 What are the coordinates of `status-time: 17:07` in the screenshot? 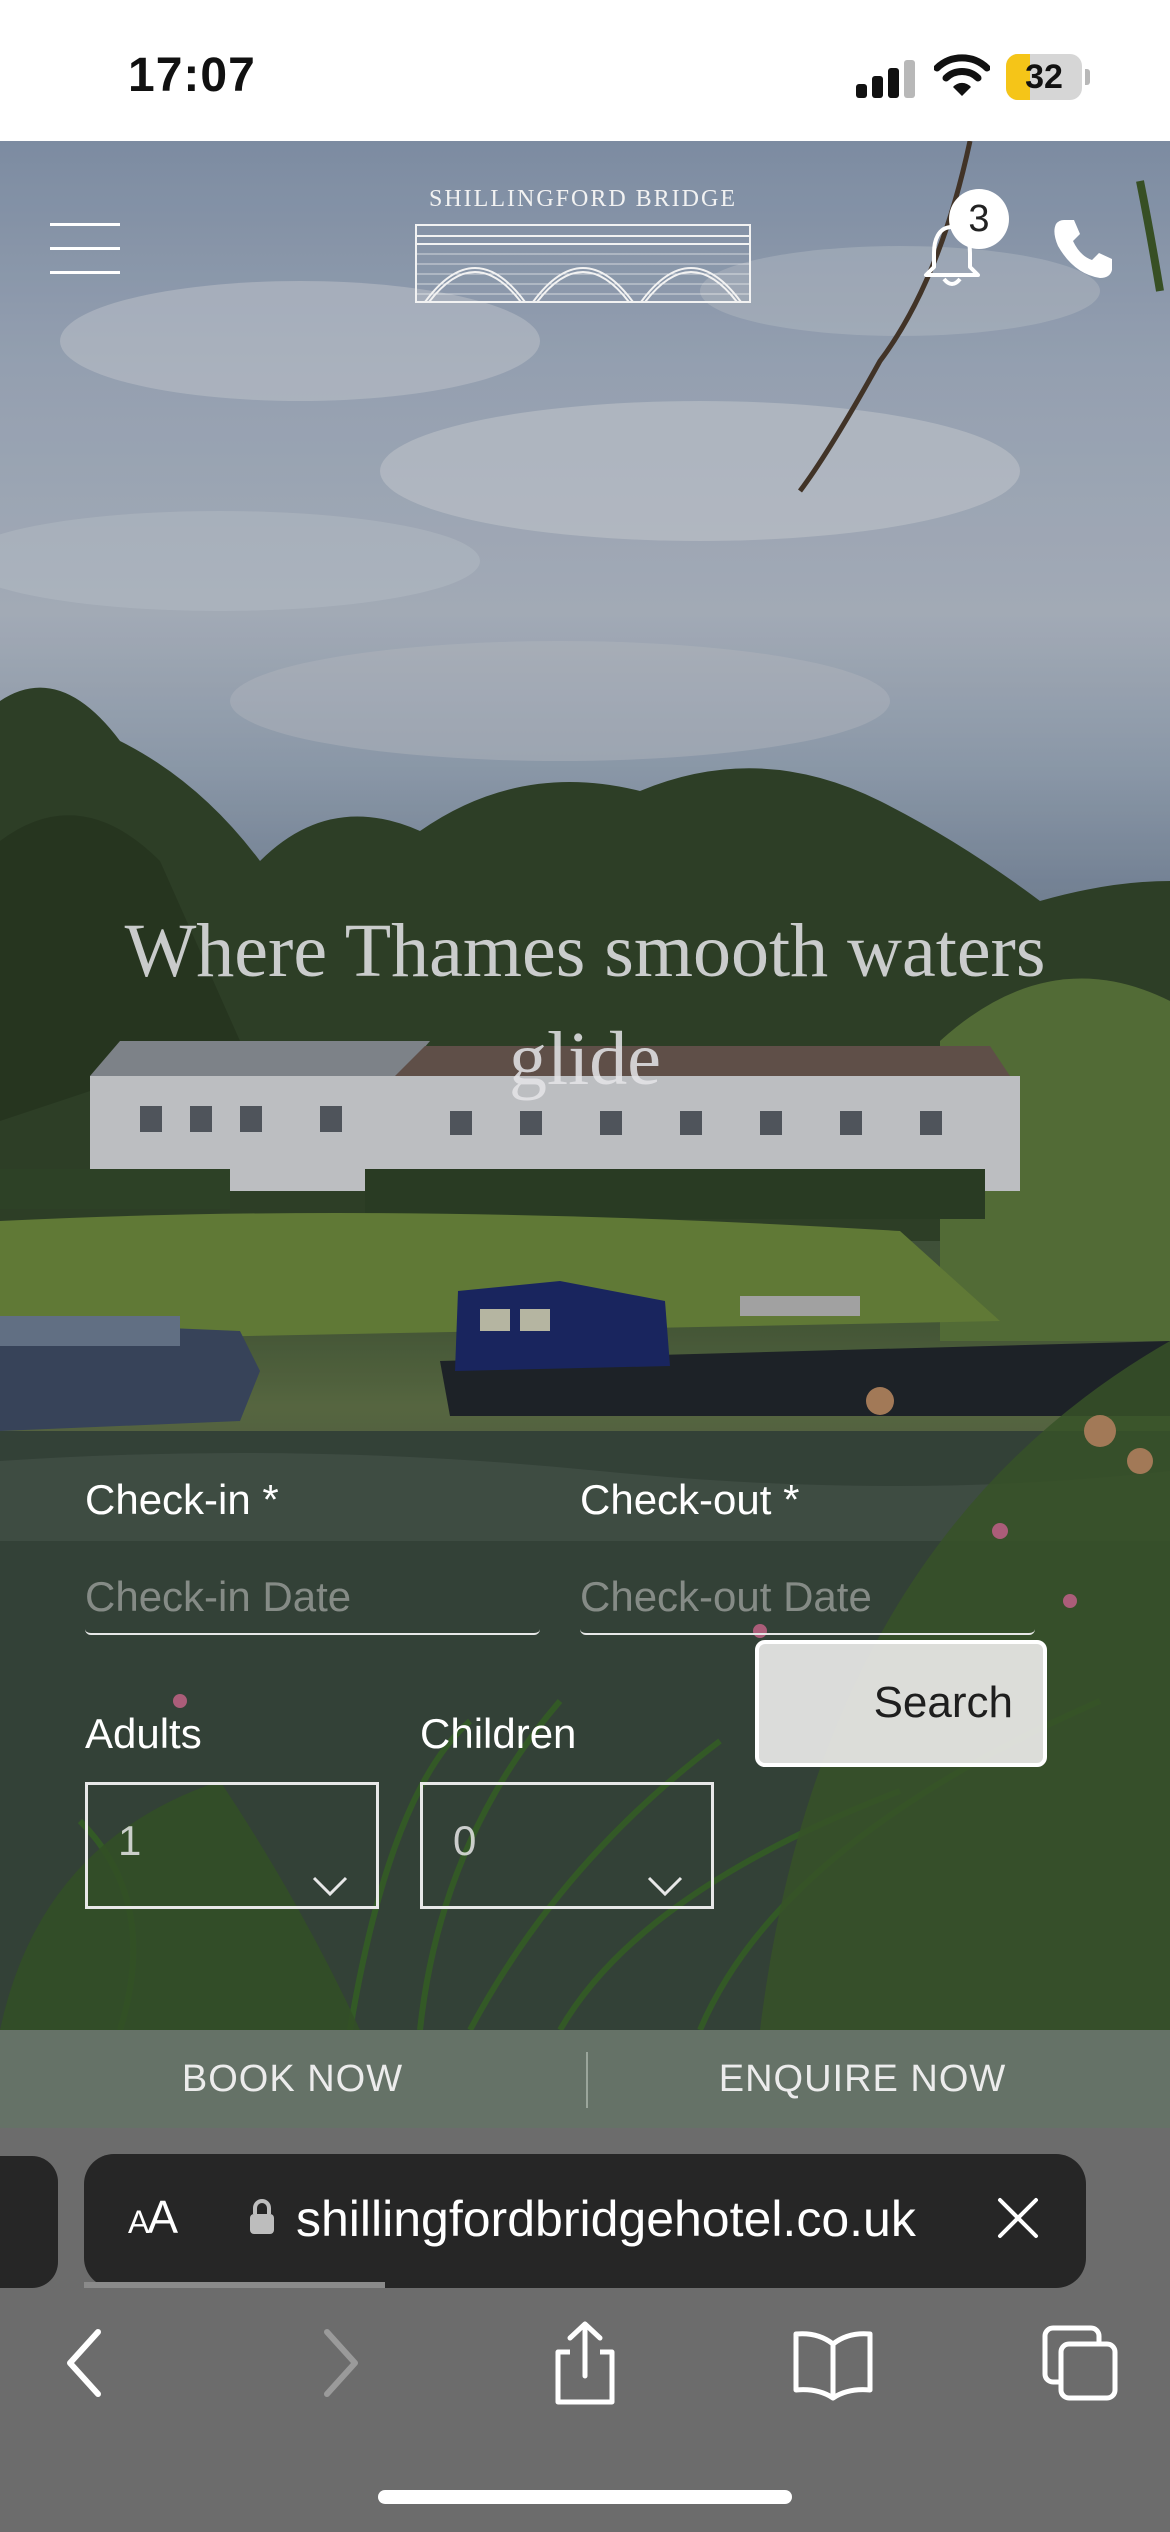 It's located at (192, 75).